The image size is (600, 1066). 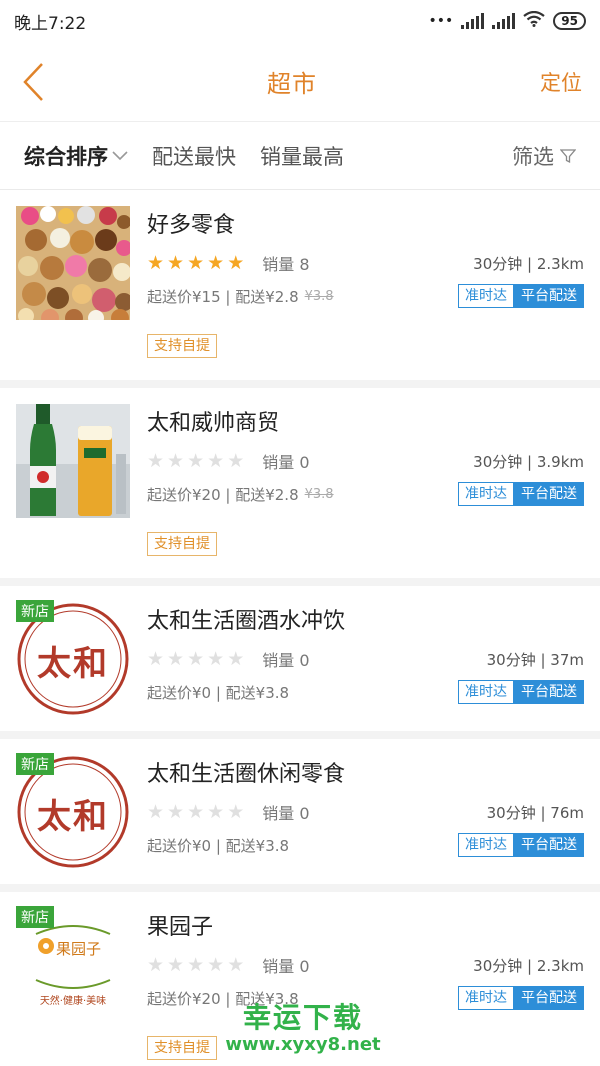 What do you see at coordinates (292, 84) in the screenshot?
I see `page-title: 超市` at bounding box center [292, 84].